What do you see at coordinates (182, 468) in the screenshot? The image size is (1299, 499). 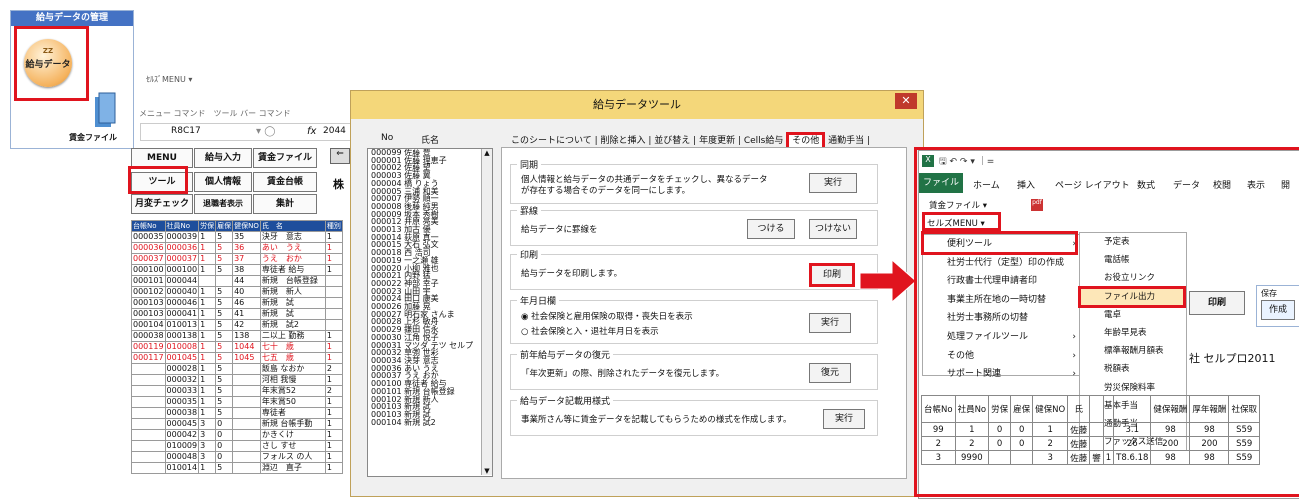 I see `table-cell: 010014` at bounding box center [182, 468].